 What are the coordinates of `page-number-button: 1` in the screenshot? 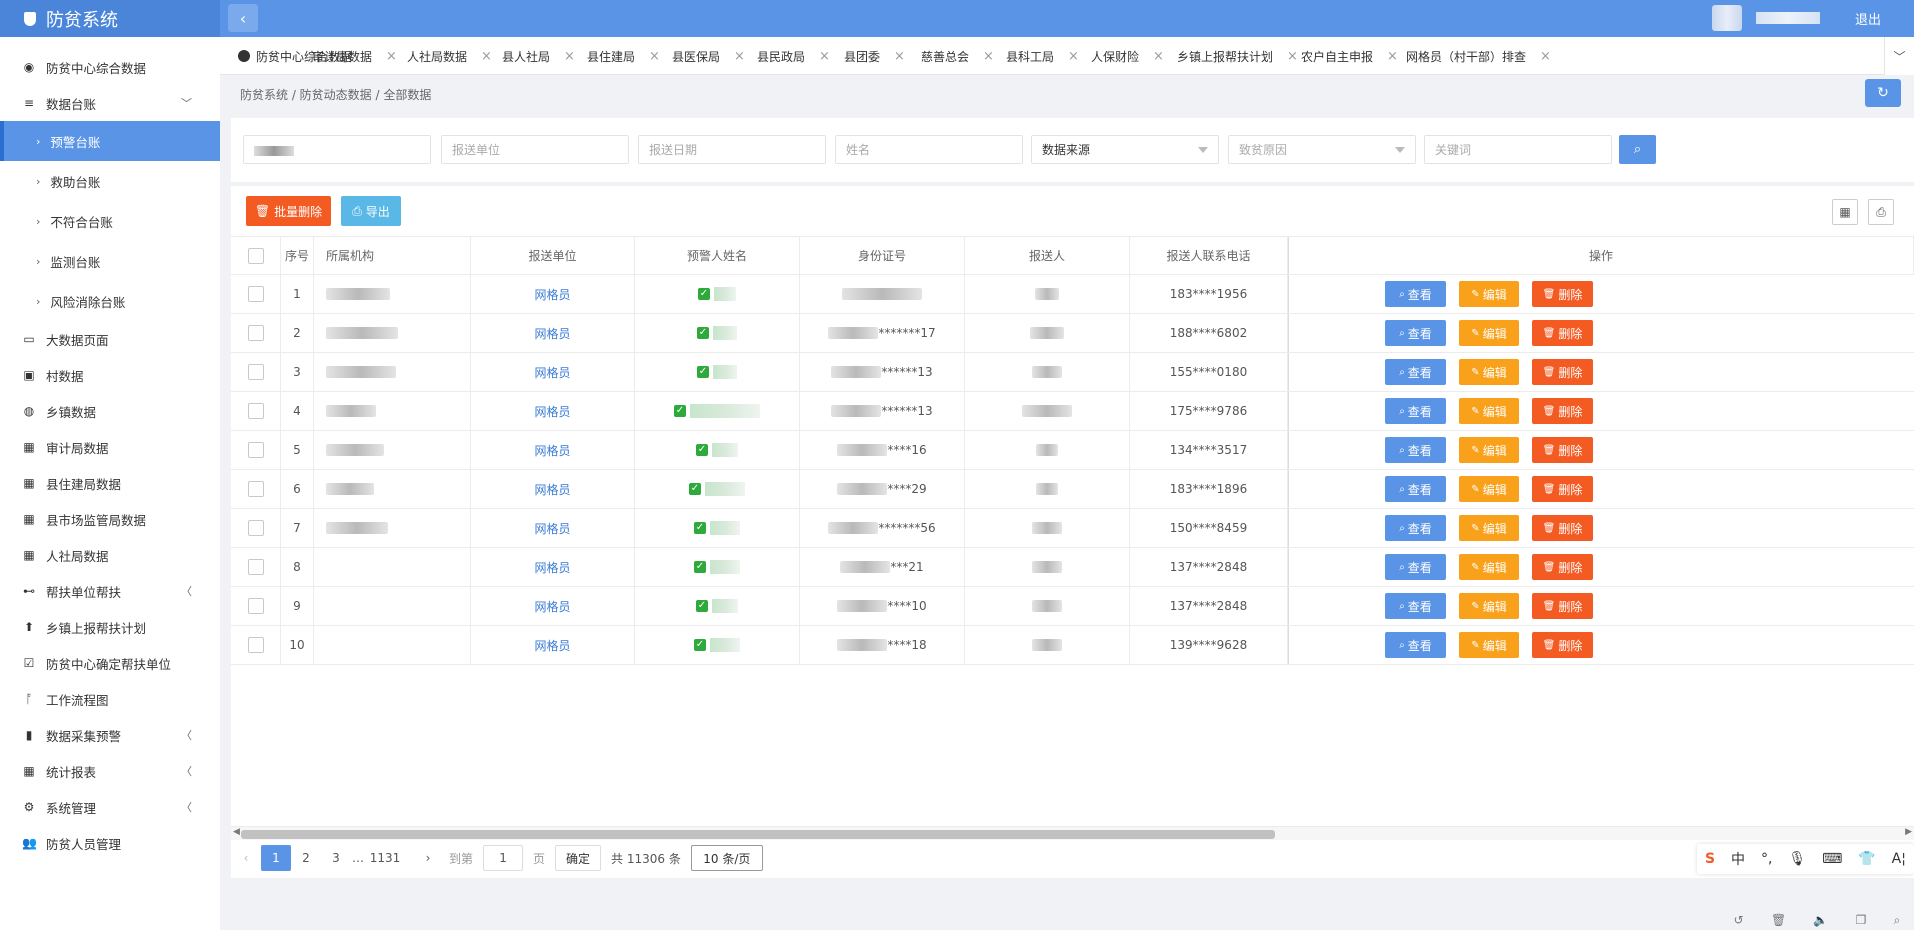 It's located at (276, 858).